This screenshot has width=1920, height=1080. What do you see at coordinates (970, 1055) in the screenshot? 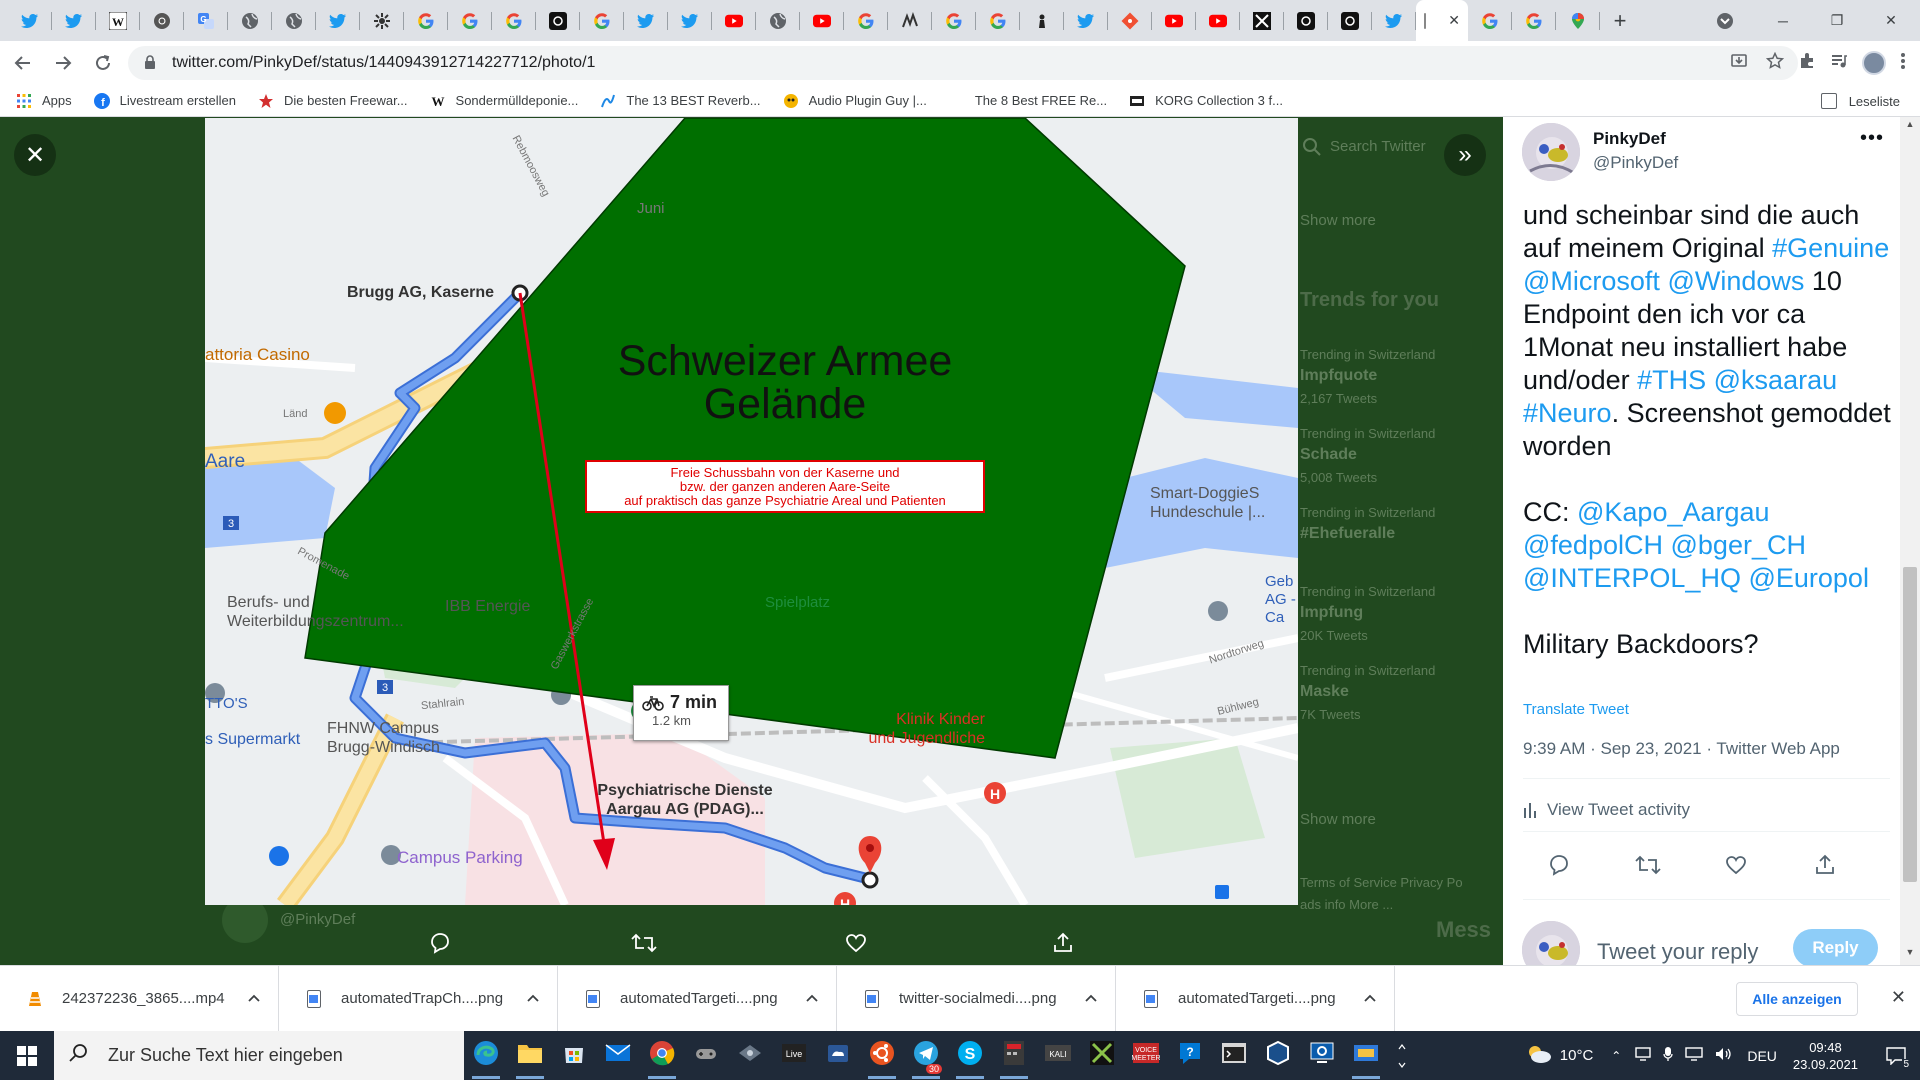
I see `taskbar-skype: S` at bounding box center [970, 1055].